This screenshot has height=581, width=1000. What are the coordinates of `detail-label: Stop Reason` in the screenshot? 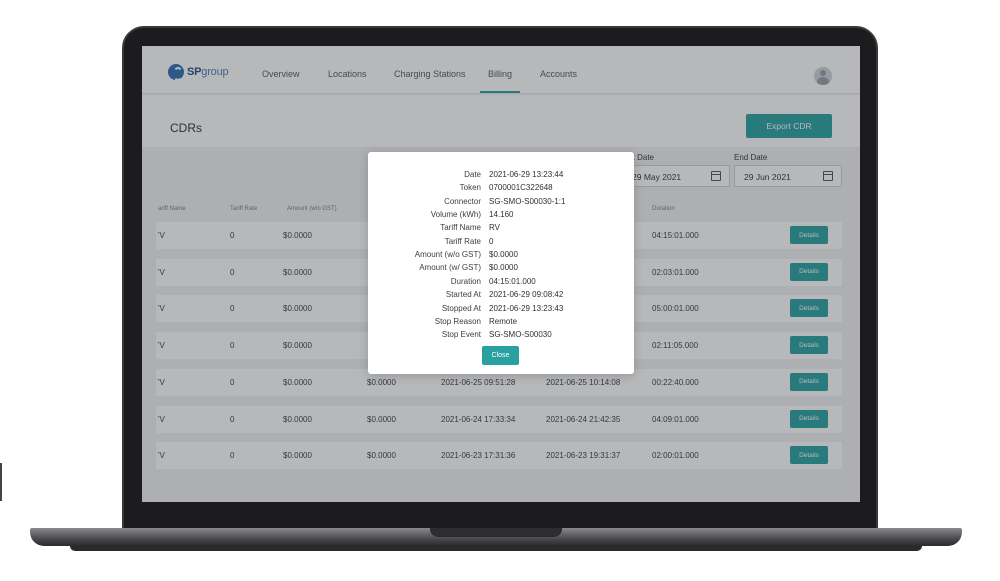 It's located at (457, 321).